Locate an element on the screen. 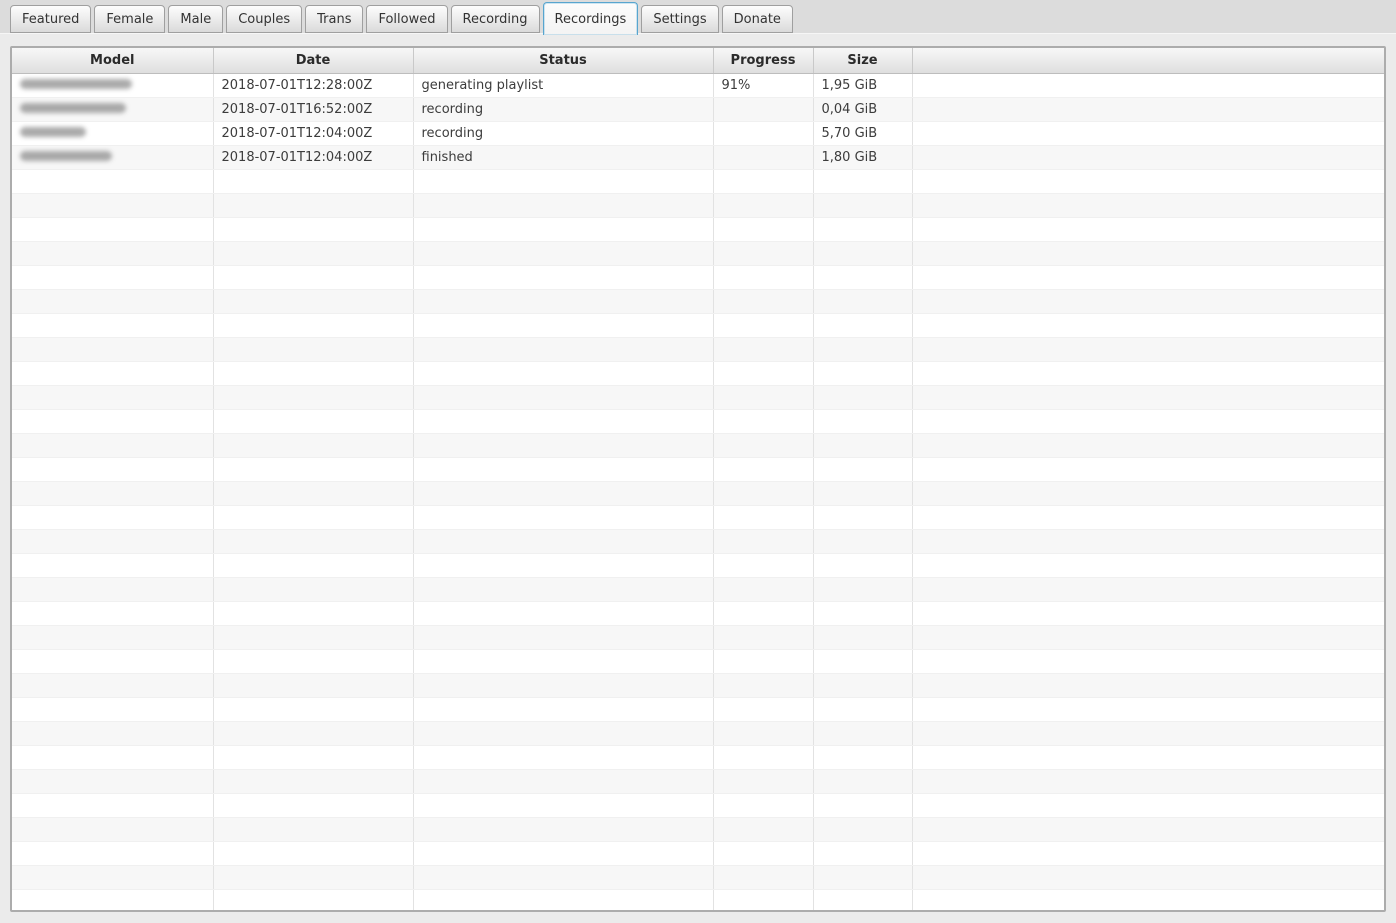 The width and height of the screenshot is (1396, 923). column-header-date: Date is located at coordinates (313, 61).